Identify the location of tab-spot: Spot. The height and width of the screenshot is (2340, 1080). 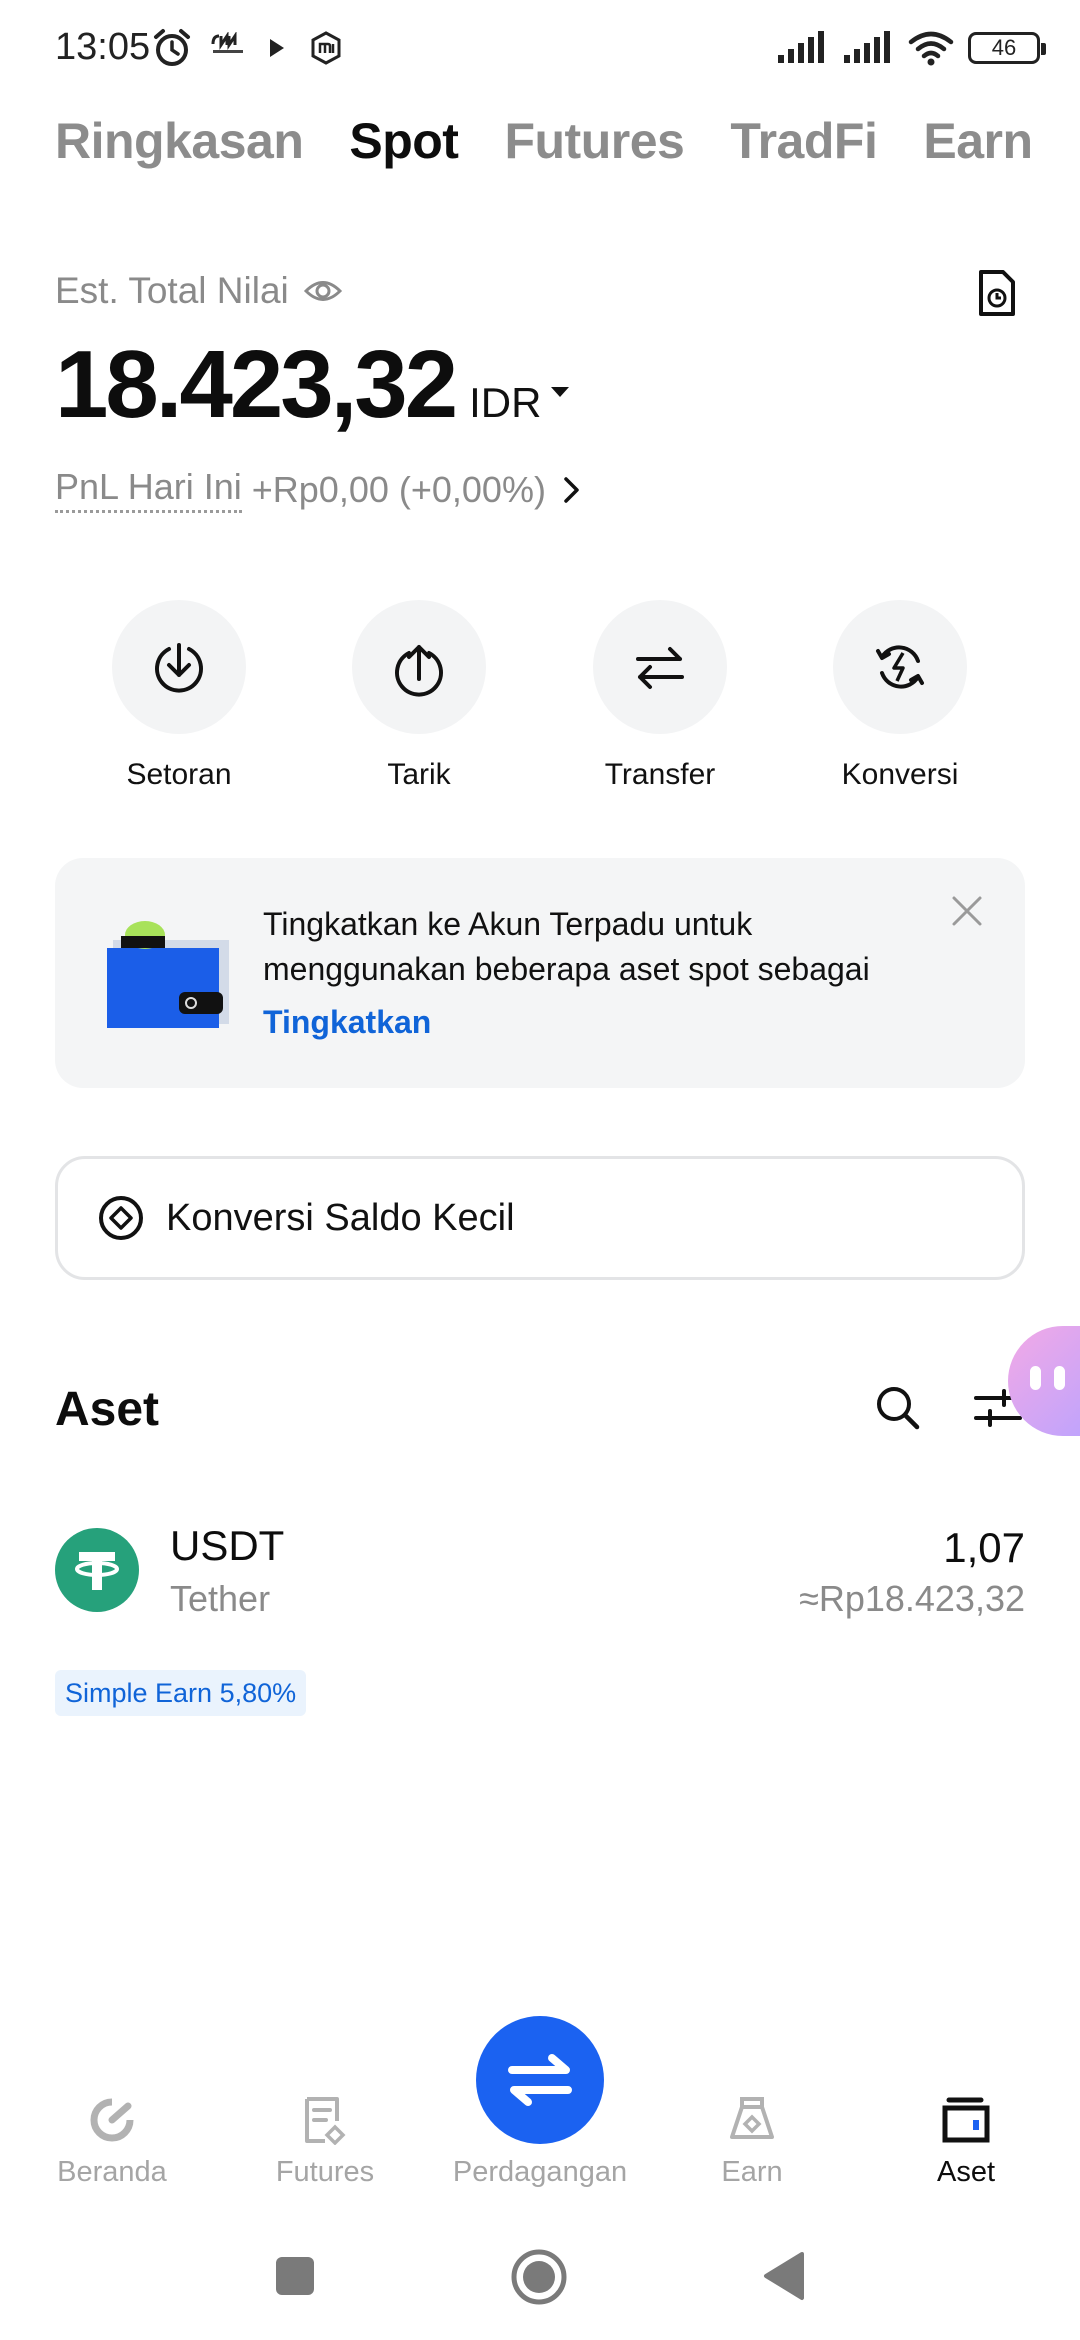
(404, 141).